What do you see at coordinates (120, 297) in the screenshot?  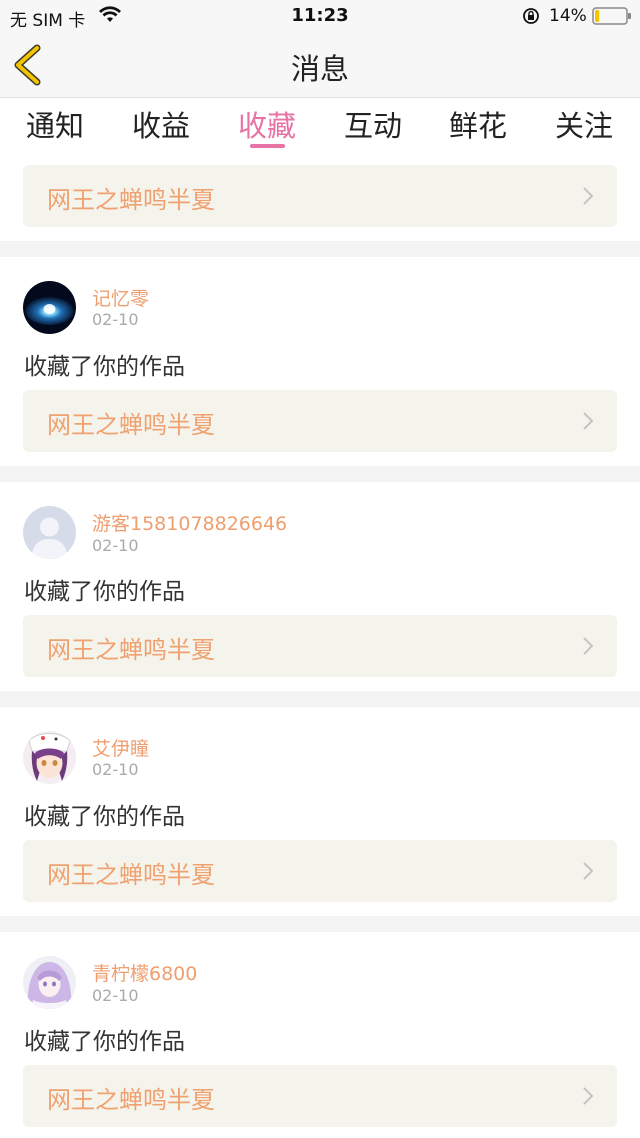 I see `username: 记忆零` at bounding box center [120, 297].